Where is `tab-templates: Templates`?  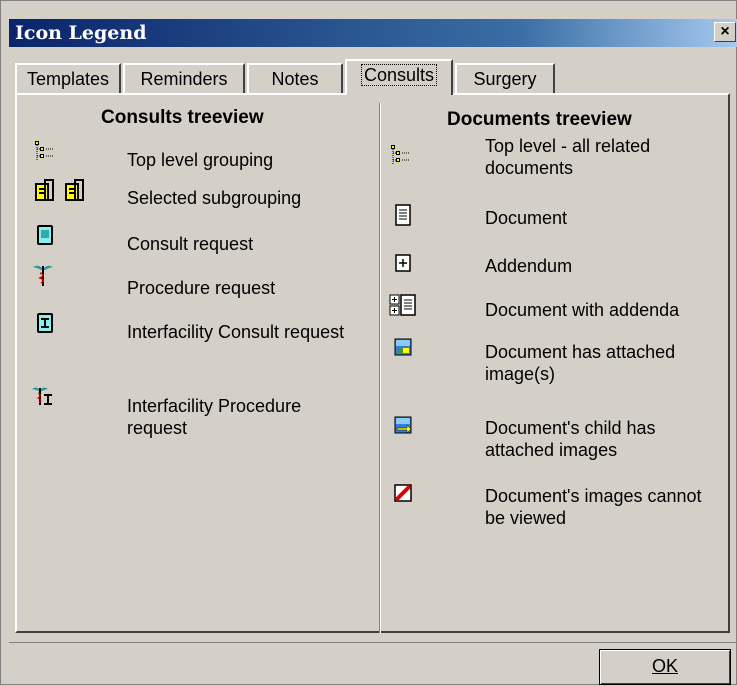 tab-templates: Templates is located at coordinates (68, 78).